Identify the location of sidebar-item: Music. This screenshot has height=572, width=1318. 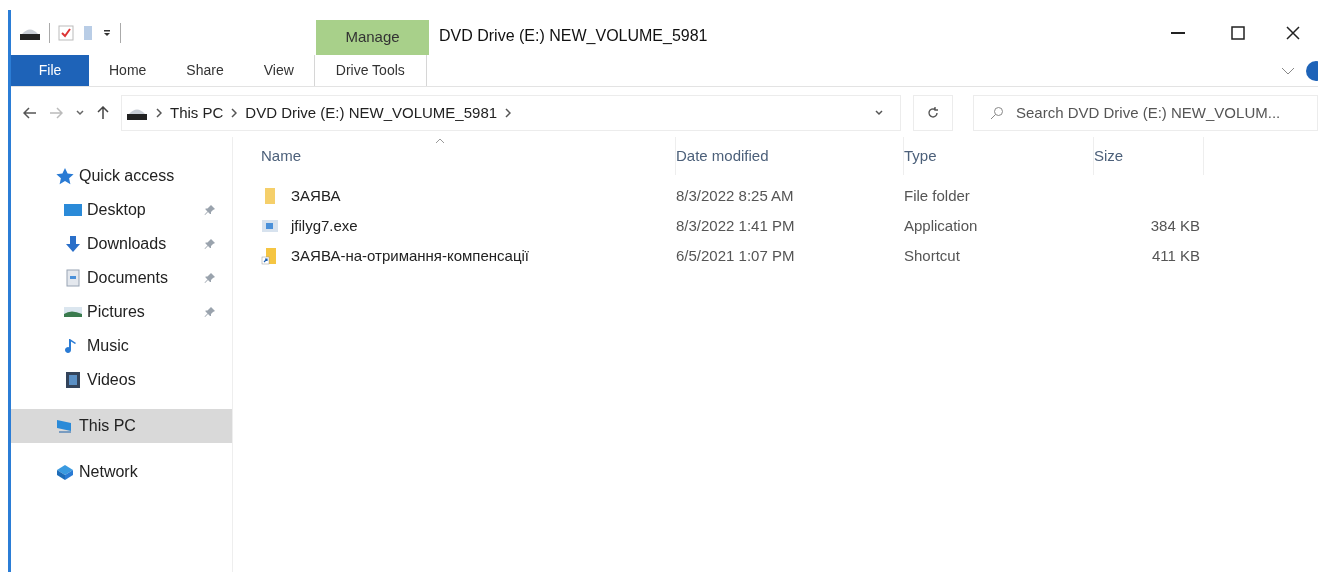
(121, 346).